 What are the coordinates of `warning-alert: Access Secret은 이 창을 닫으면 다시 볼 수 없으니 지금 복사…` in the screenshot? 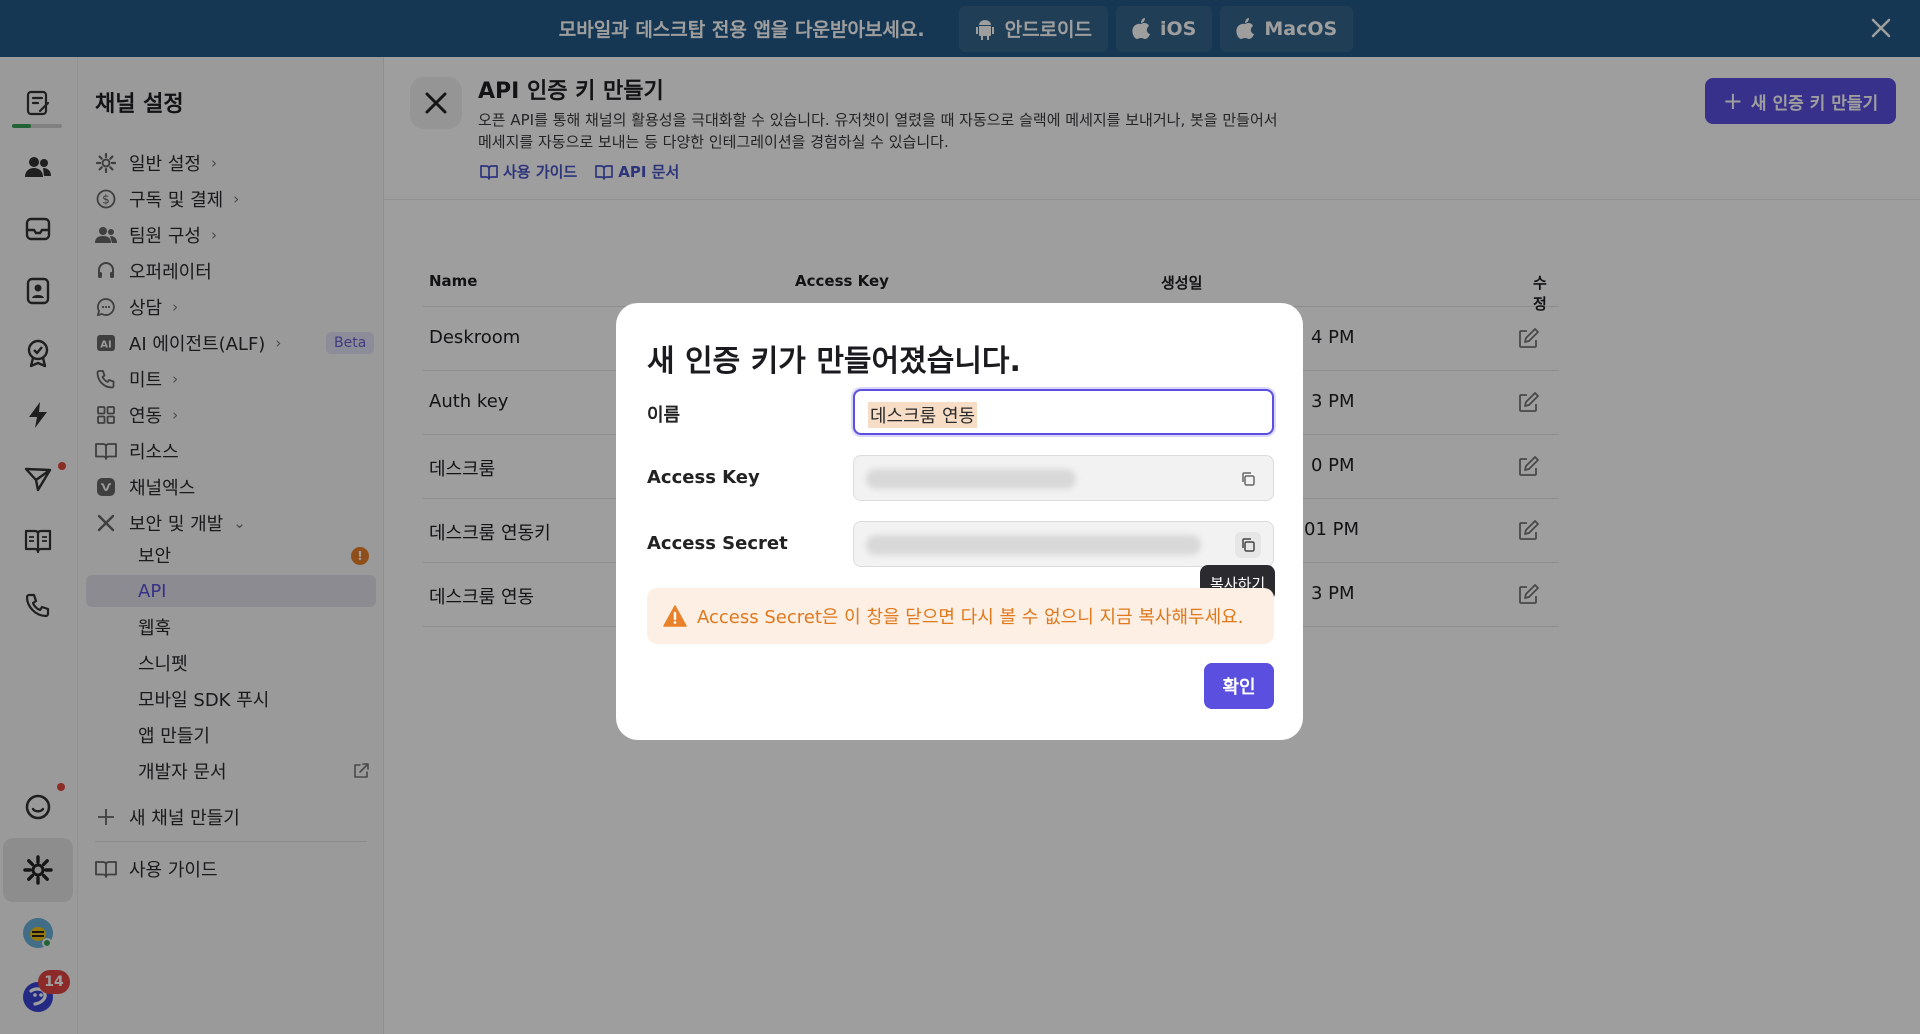 It's located at (960, 616).